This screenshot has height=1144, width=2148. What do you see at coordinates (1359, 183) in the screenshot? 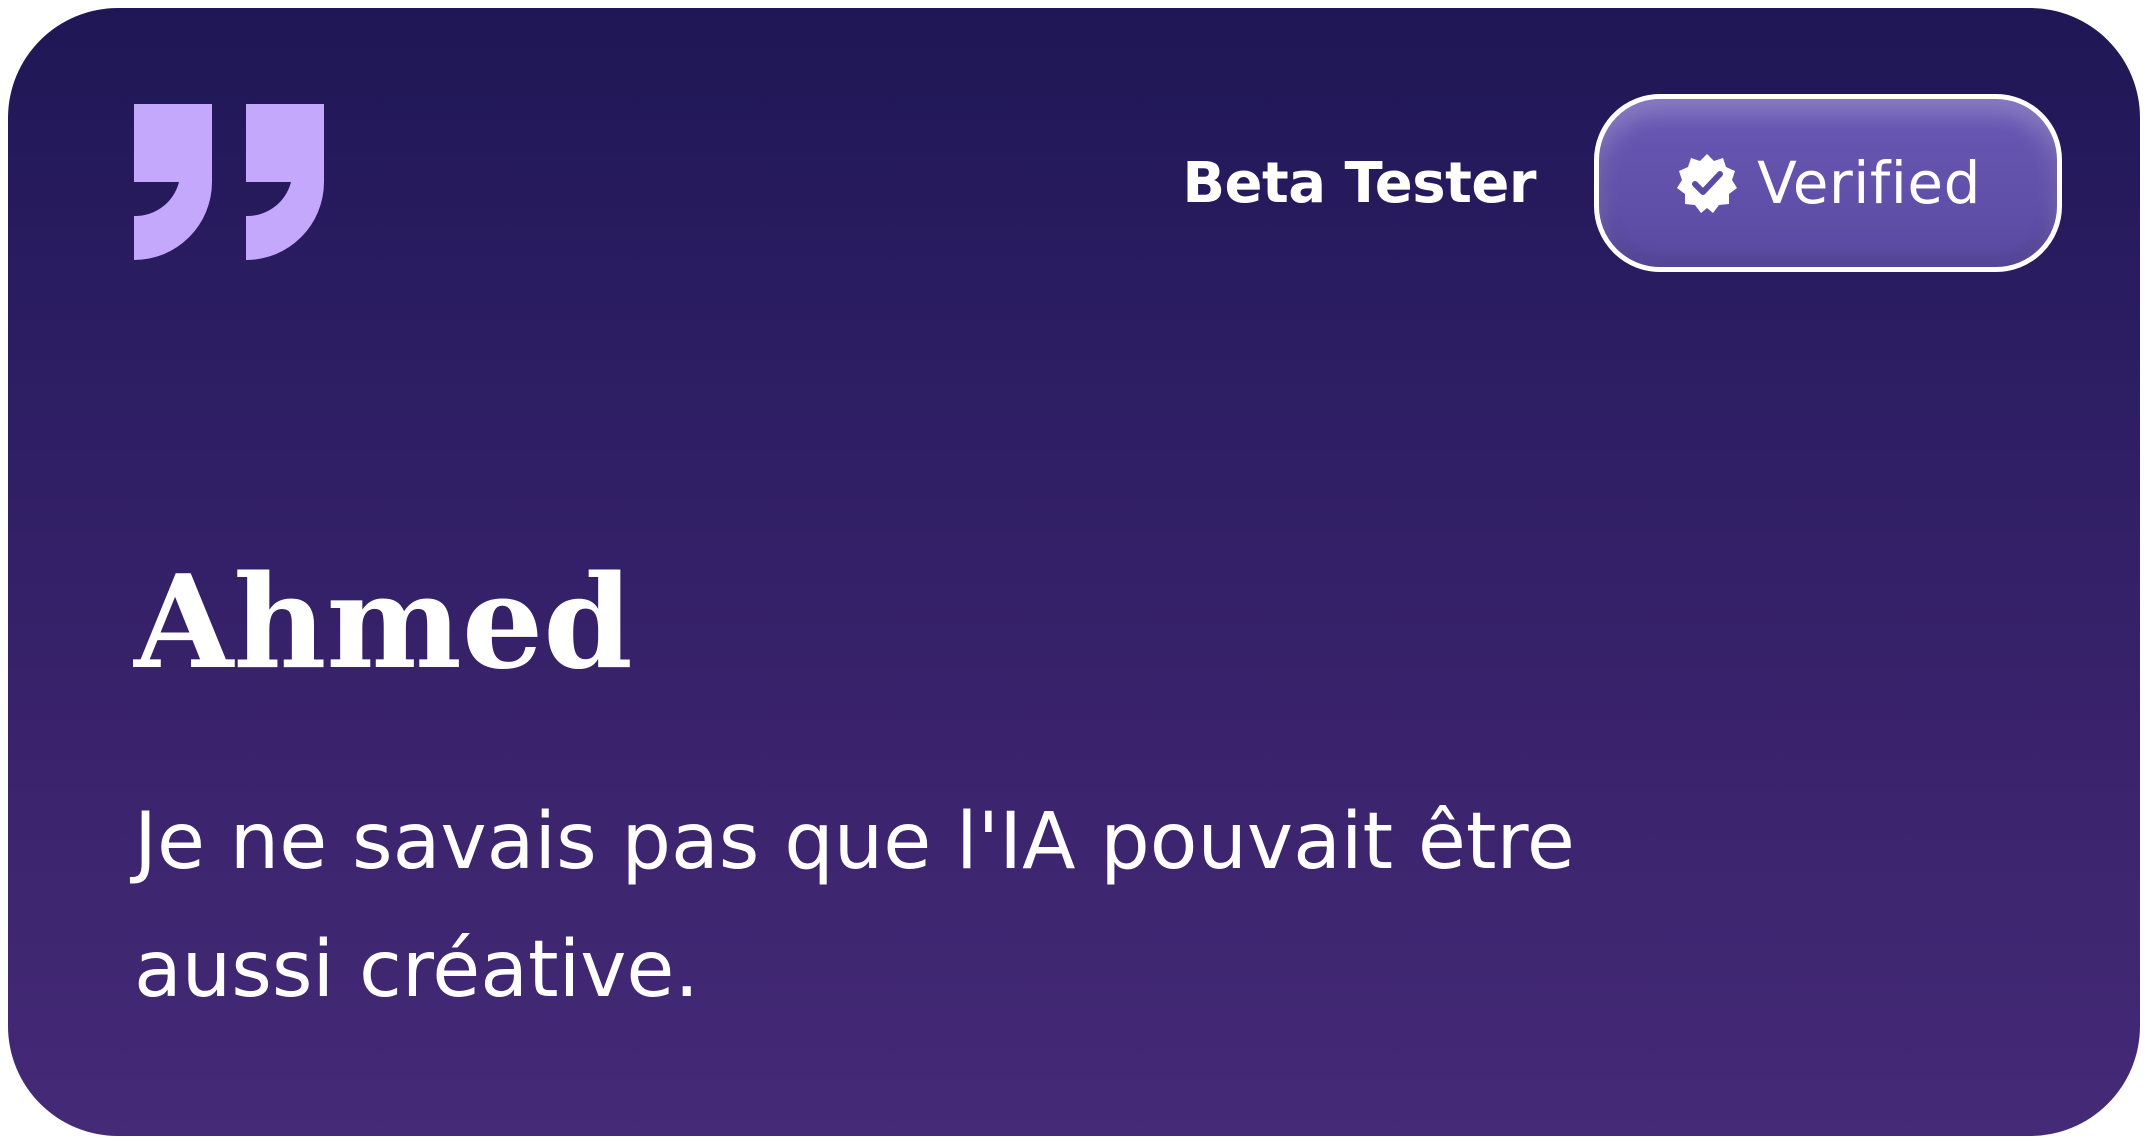
I see `role-label: Beta Tester` at bounding box center [1359, 183].